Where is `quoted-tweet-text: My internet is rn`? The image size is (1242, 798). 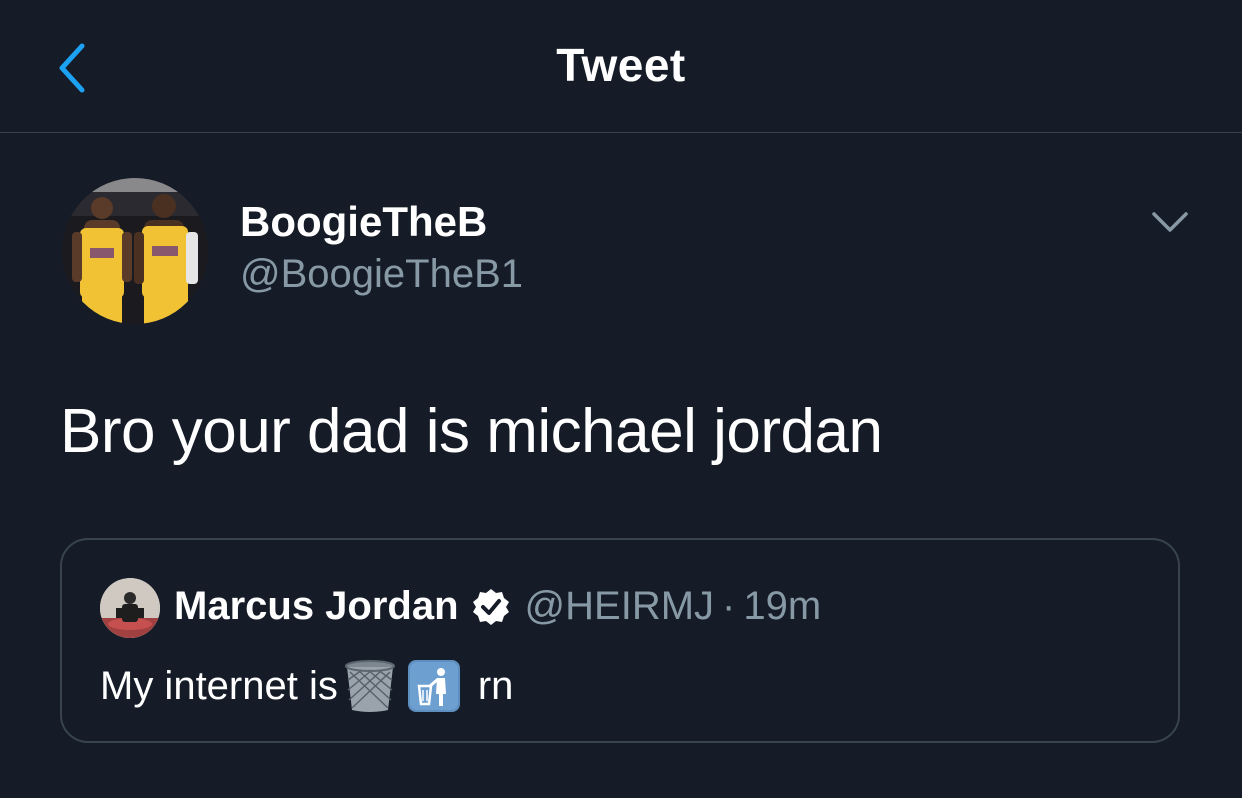
quoted-tweet-text: My internet is rn is located at coordinates (306, 686).